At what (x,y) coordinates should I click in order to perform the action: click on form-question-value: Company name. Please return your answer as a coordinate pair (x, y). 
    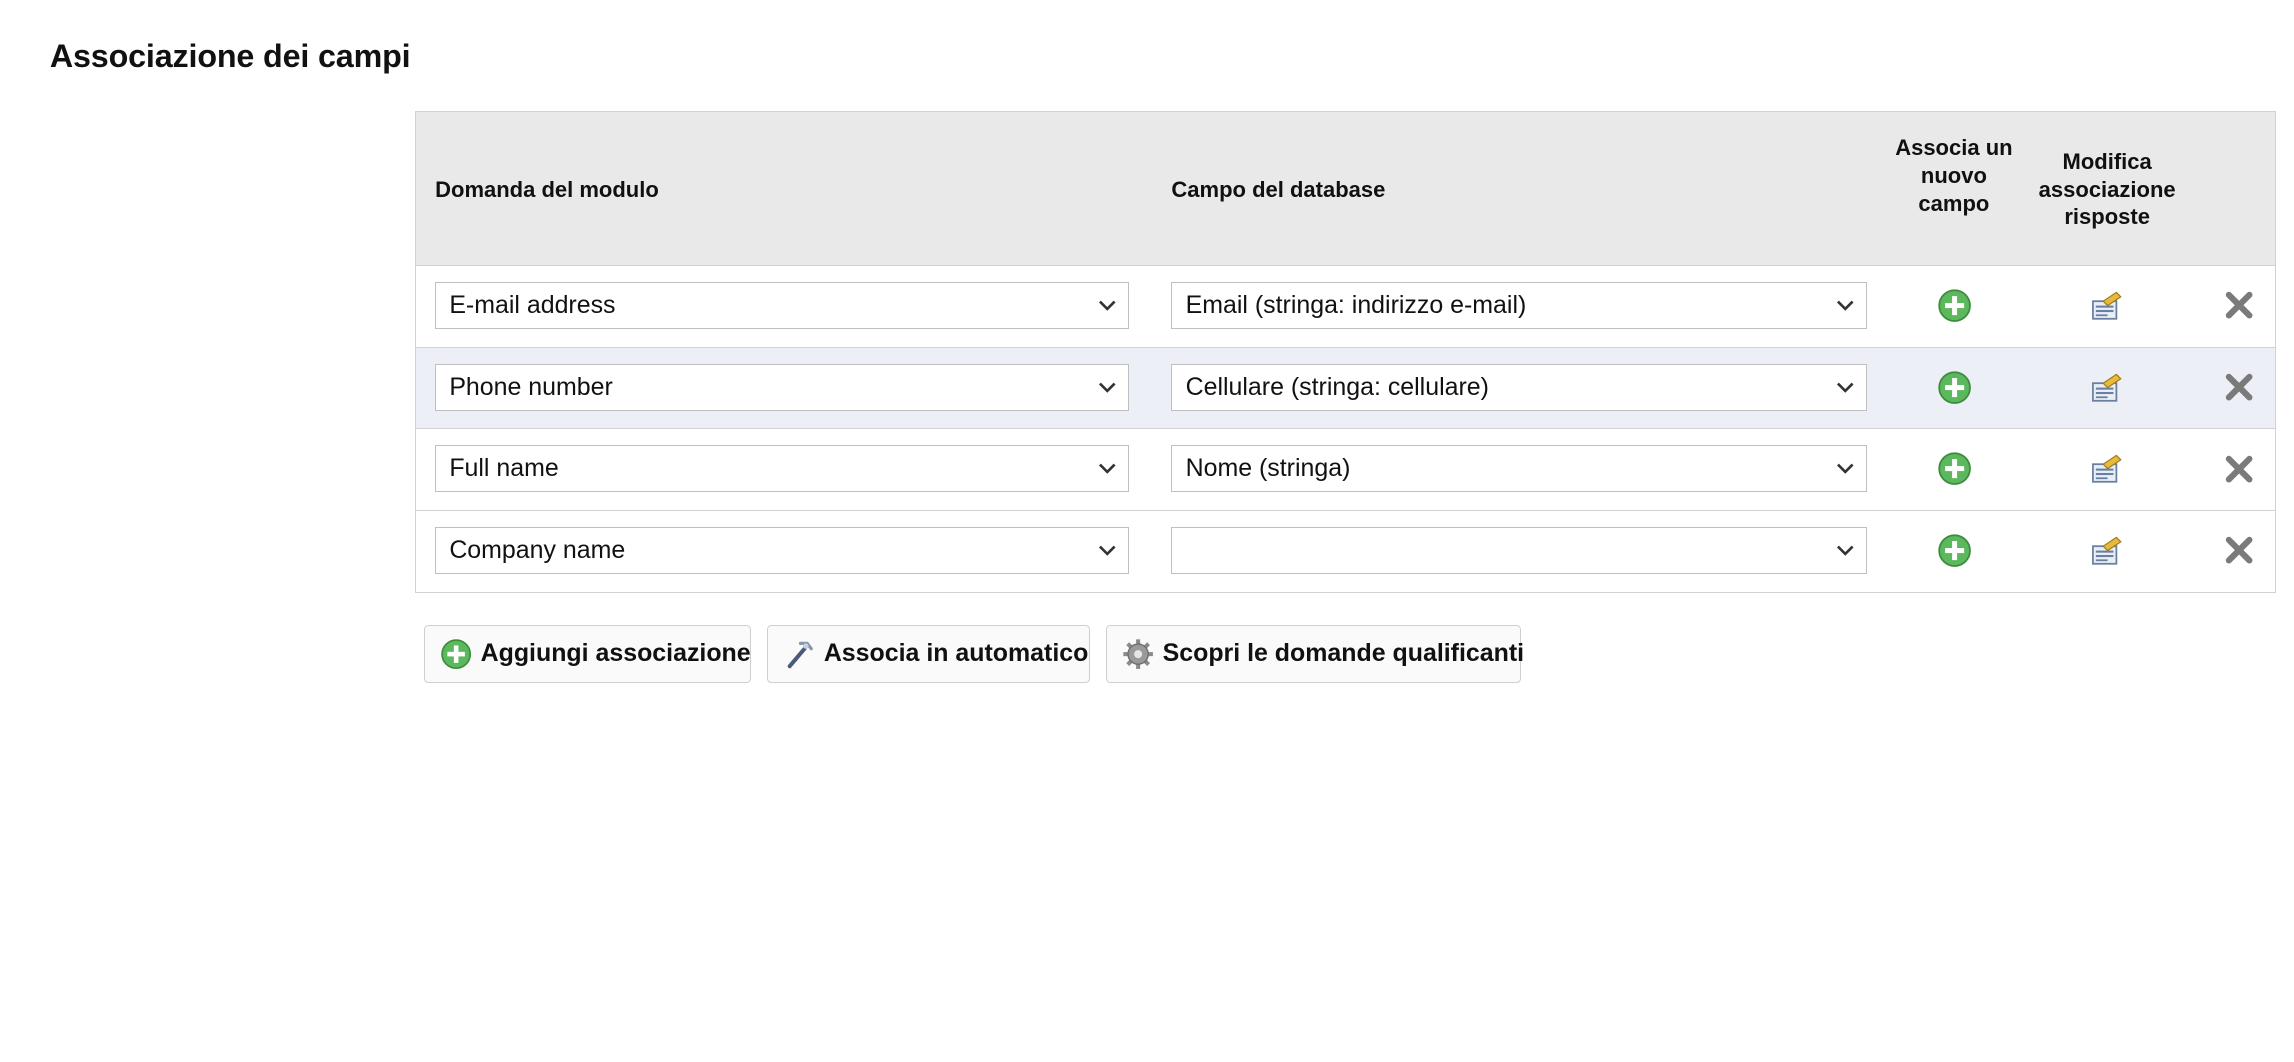
    Looking at the image, I should click on (537, 550).